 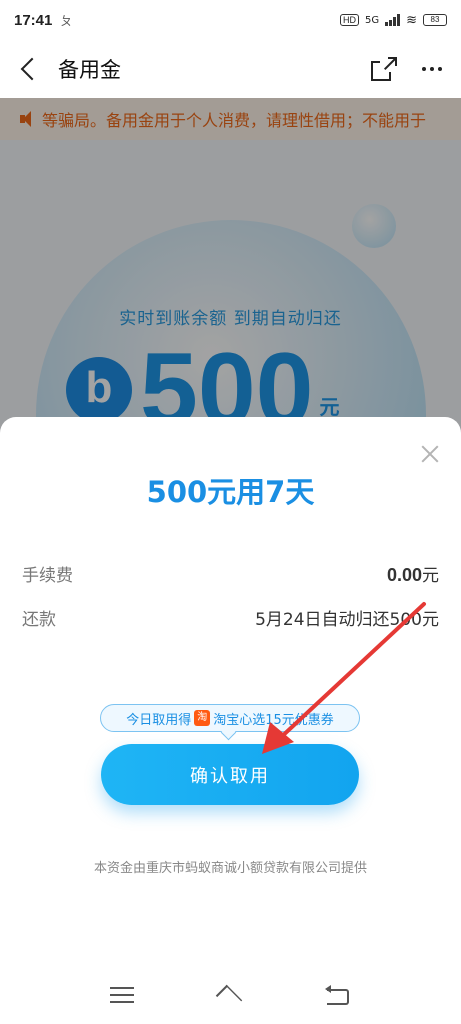 What do you see at coordinates (230, 69) in the screenshot?
I see `app-header: 备用金` at bounding box center [230, 69].